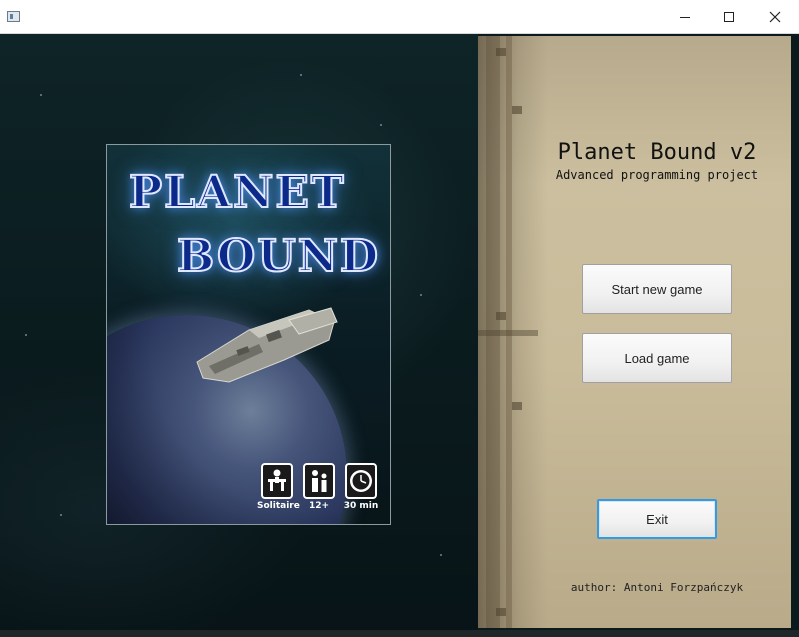  I want to click on minimize-icon, so click(685, 17).